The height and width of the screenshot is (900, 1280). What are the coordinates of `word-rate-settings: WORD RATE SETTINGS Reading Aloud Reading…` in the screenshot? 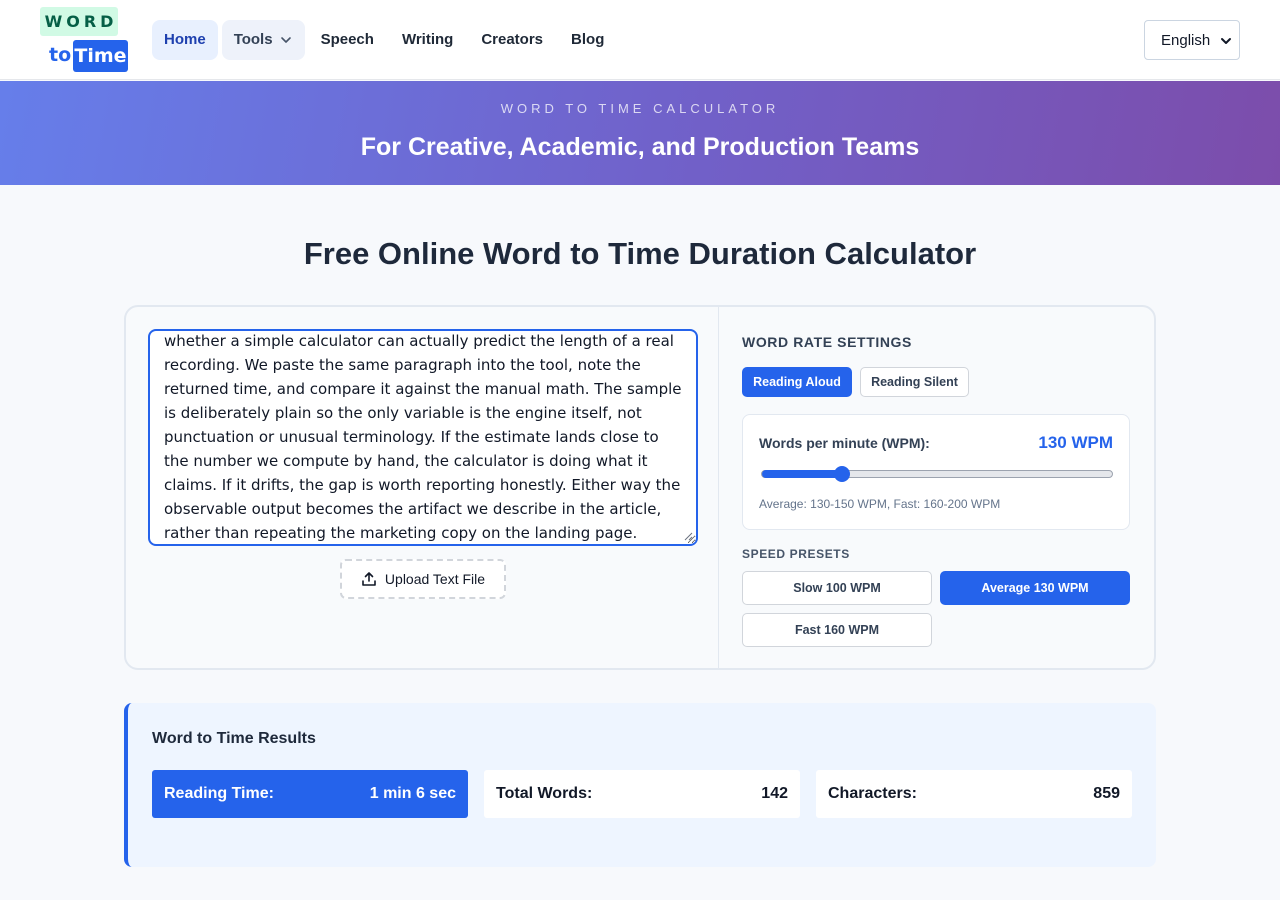 It's located at (937, 487).